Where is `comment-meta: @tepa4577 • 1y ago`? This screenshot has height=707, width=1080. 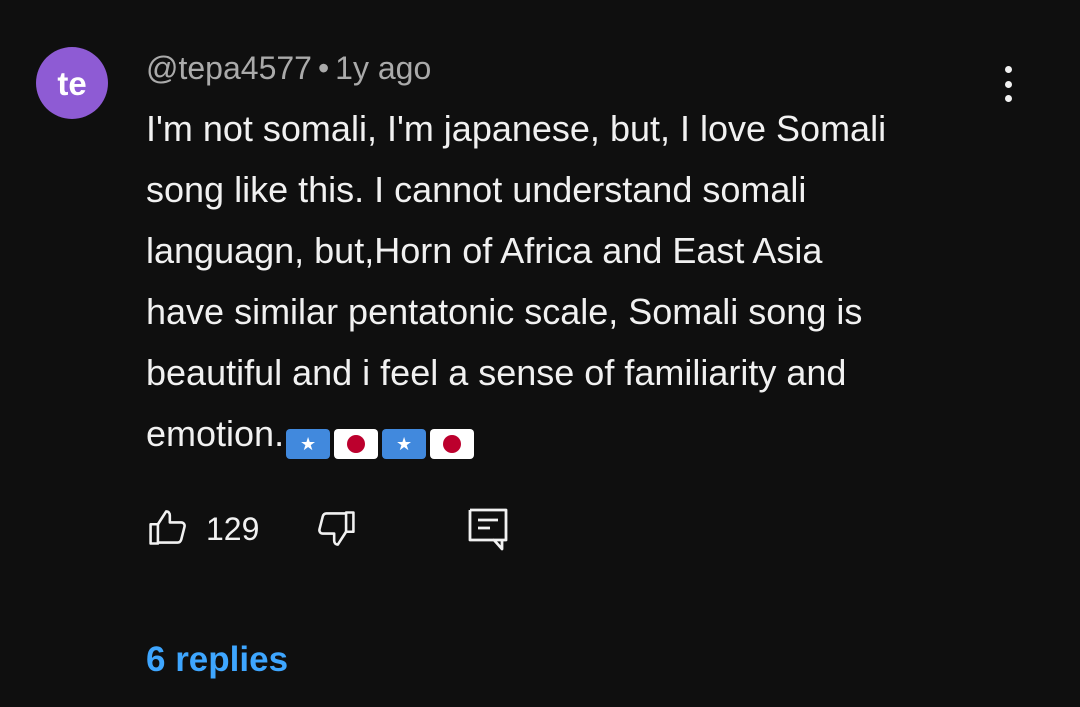 comment-meta: @tepa4577 • 1y ago is located at coordinates (288, 68).